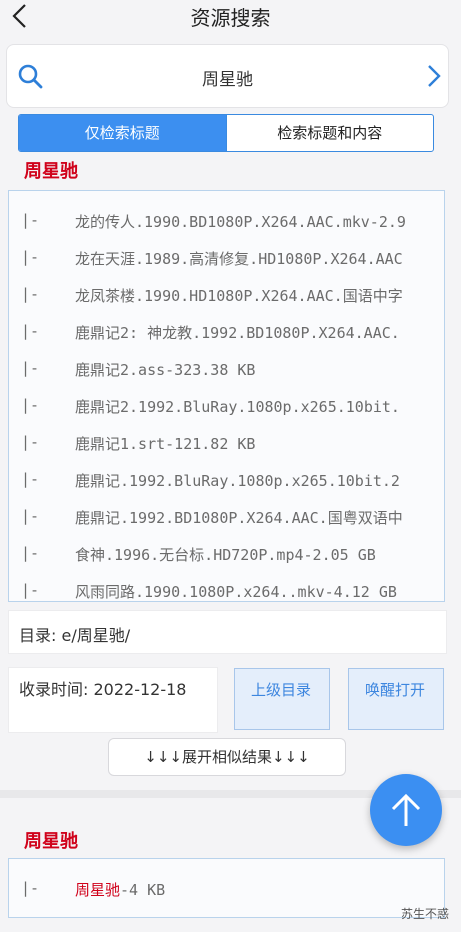  I want to click on arrow-up-icon, so click(406, 809).